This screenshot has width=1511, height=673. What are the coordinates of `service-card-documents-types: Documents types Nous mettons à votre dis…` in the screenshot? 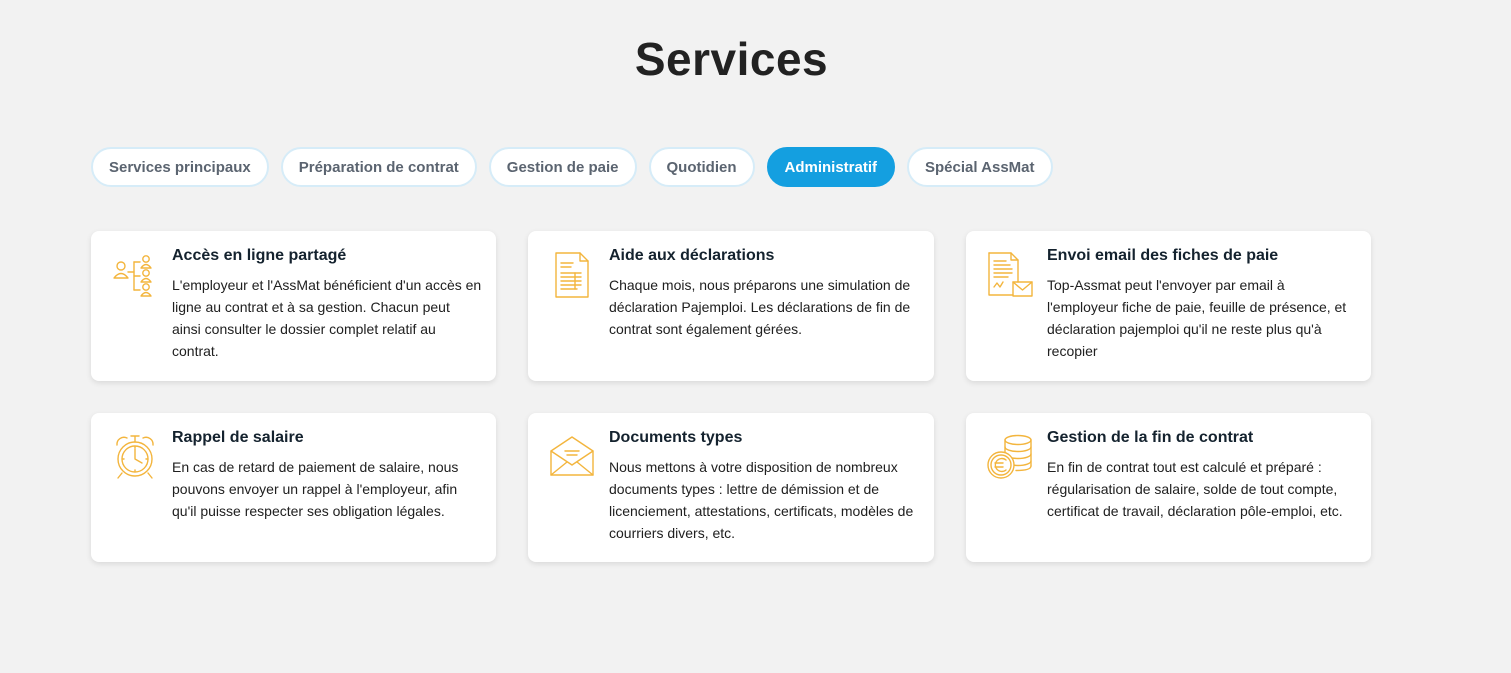 It's located at (731, 487).